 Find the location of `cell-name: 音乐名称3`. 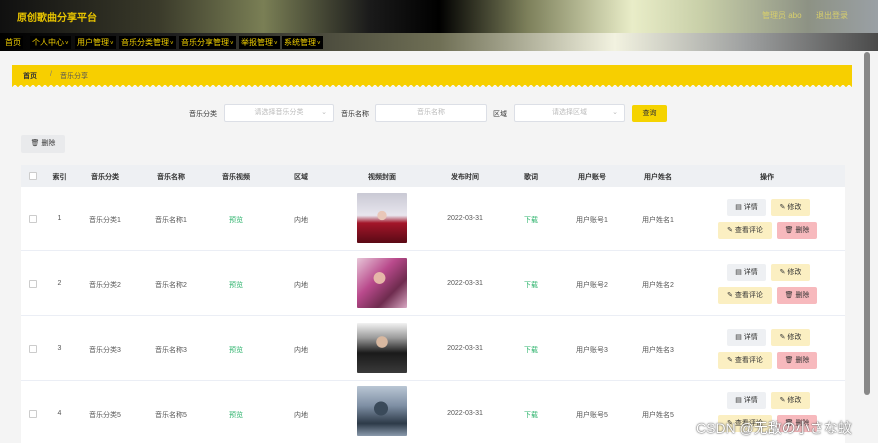

cell-name: 音乐名称3 is located at coordinates (171, 350).